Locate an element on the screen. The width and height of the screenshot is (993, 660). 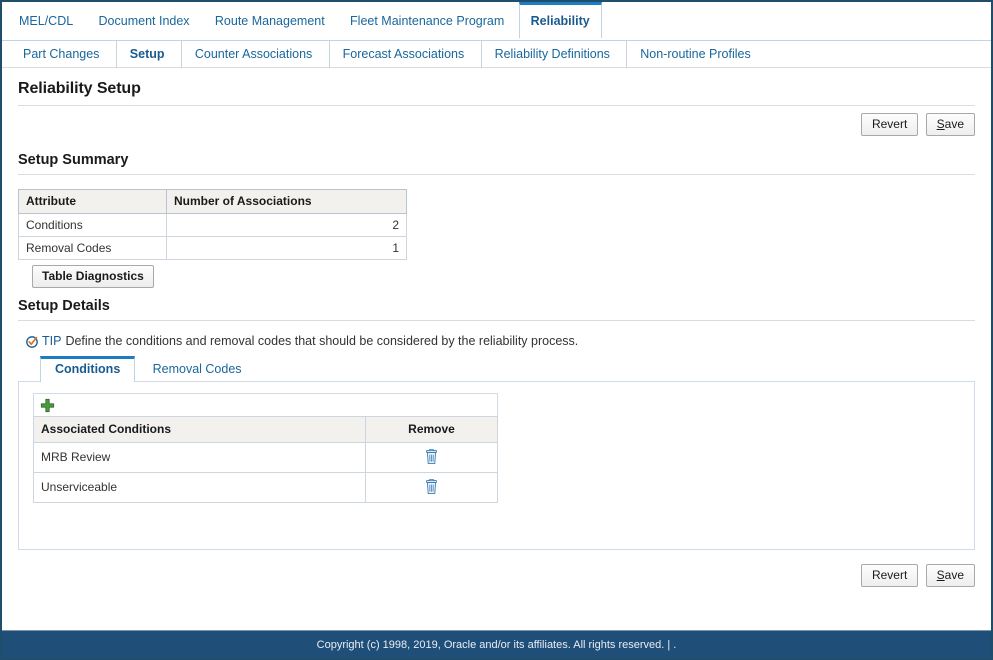
cell-remove-unserviceable is located at coordinates (431, 488).